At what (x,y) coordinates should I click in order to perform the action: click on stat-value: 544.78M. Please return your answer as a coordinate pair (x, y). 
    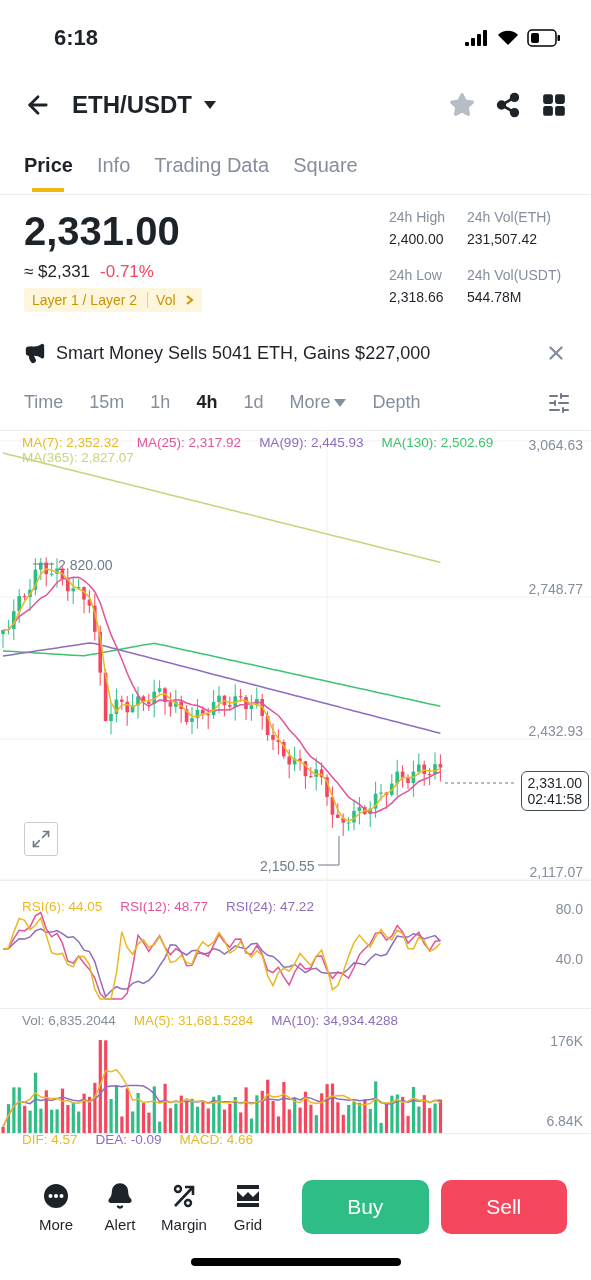
    Looking at the image, I should click on (495, 297).